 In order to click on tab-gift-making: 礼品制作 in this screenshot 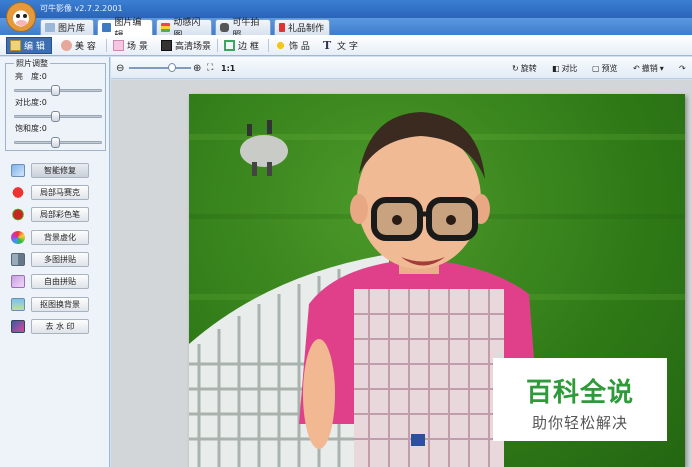, I will do `click(302, 27)`.